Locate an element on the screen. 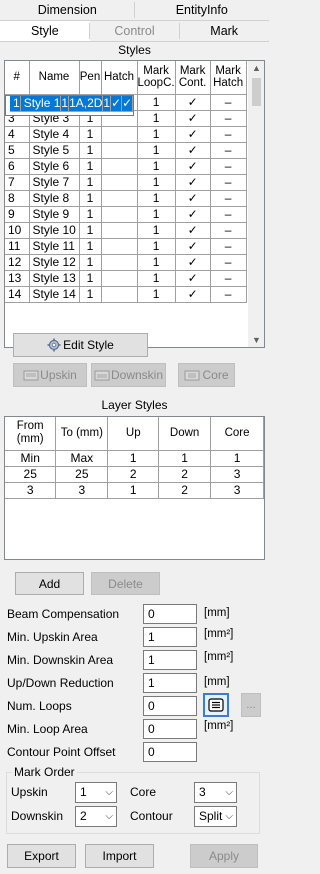 This screenshot has width=320, height=874. tab-mark: Mark is located at coordinates (224, 31).